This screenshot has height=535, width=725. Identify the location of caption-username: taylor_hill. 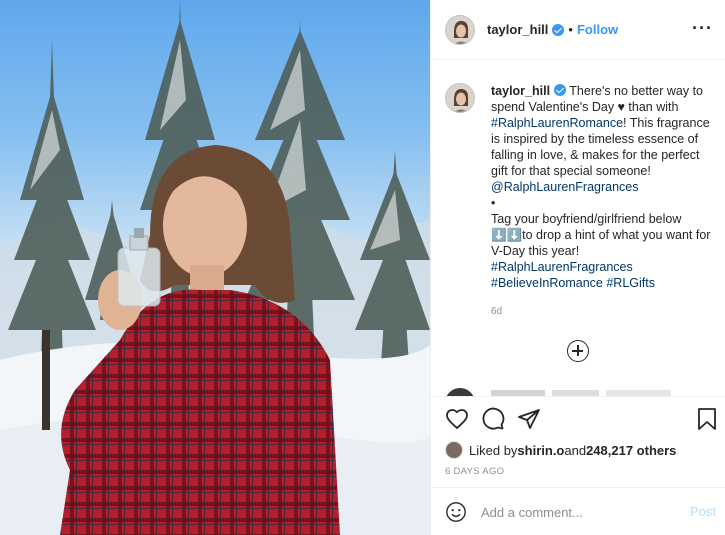
(520, 91).